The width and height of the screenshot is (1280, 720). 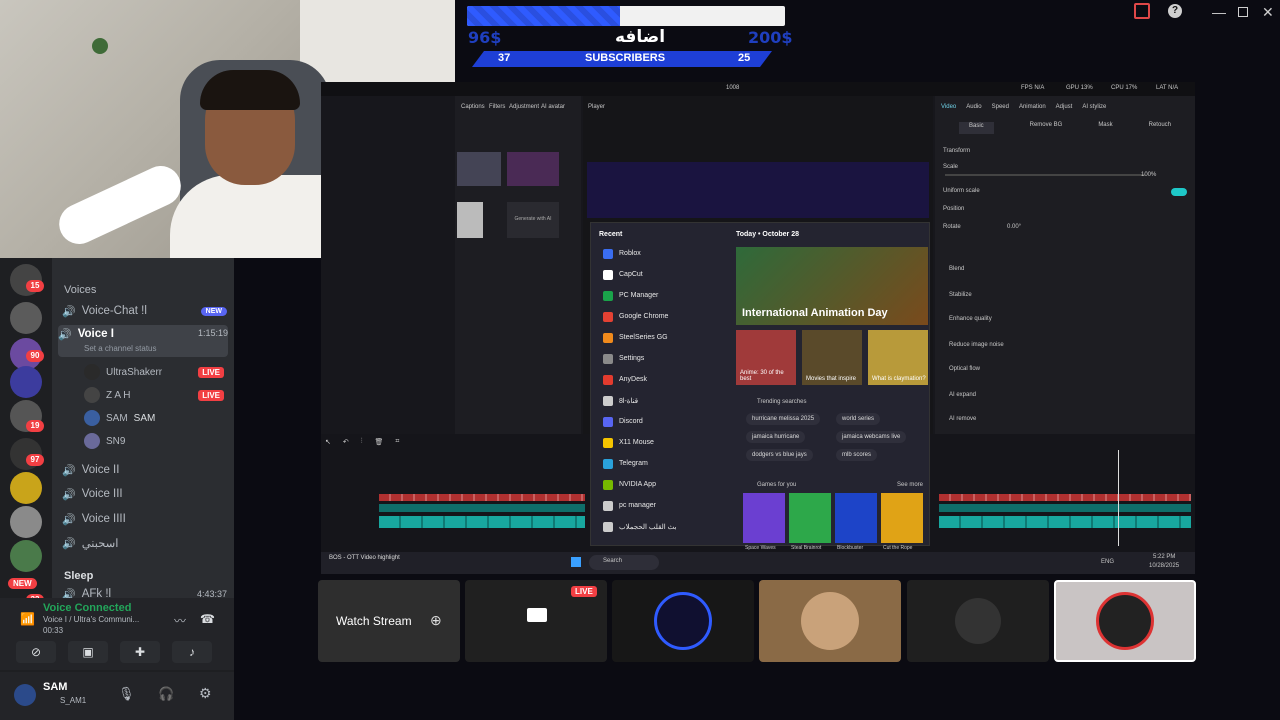 What do you see at coordinates (154, 418) in the screenshot?
I see `voice-user: SAM SAM` at bounding box center [154, 418].